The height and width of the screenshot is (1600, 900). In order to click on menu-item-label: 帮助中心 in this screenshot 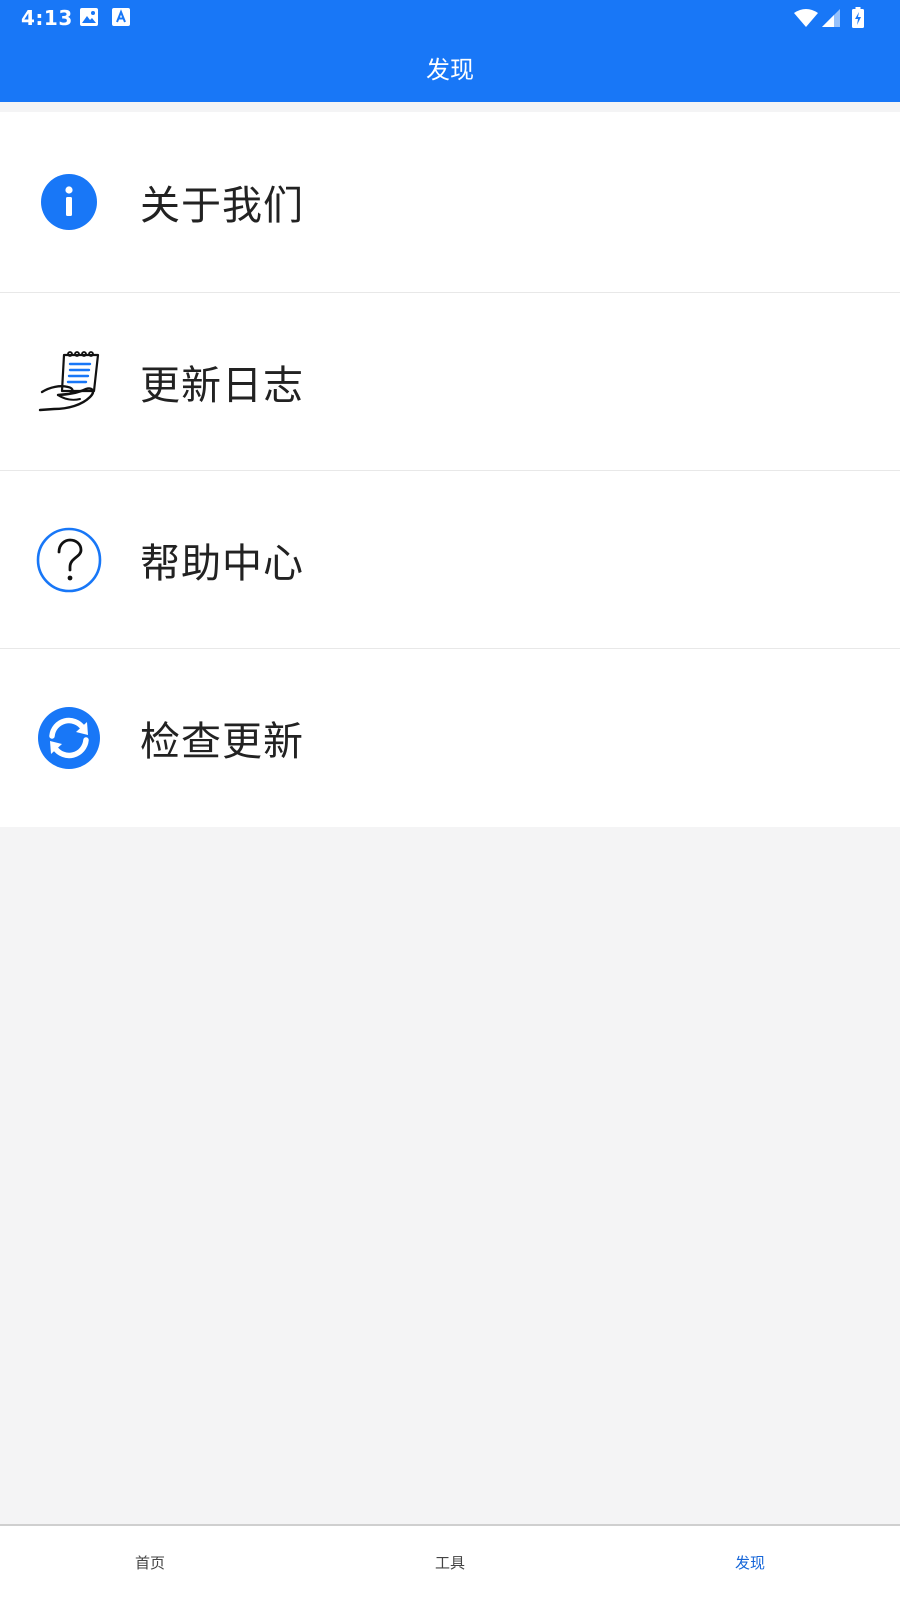, I will do `click(222, 563)`.